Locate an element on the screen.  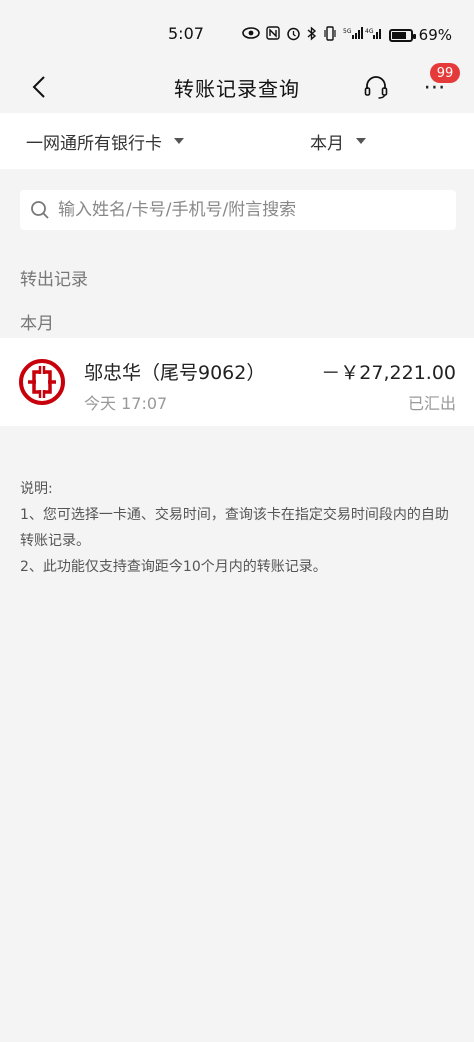
back-icon is located at coordinates (38, 87).